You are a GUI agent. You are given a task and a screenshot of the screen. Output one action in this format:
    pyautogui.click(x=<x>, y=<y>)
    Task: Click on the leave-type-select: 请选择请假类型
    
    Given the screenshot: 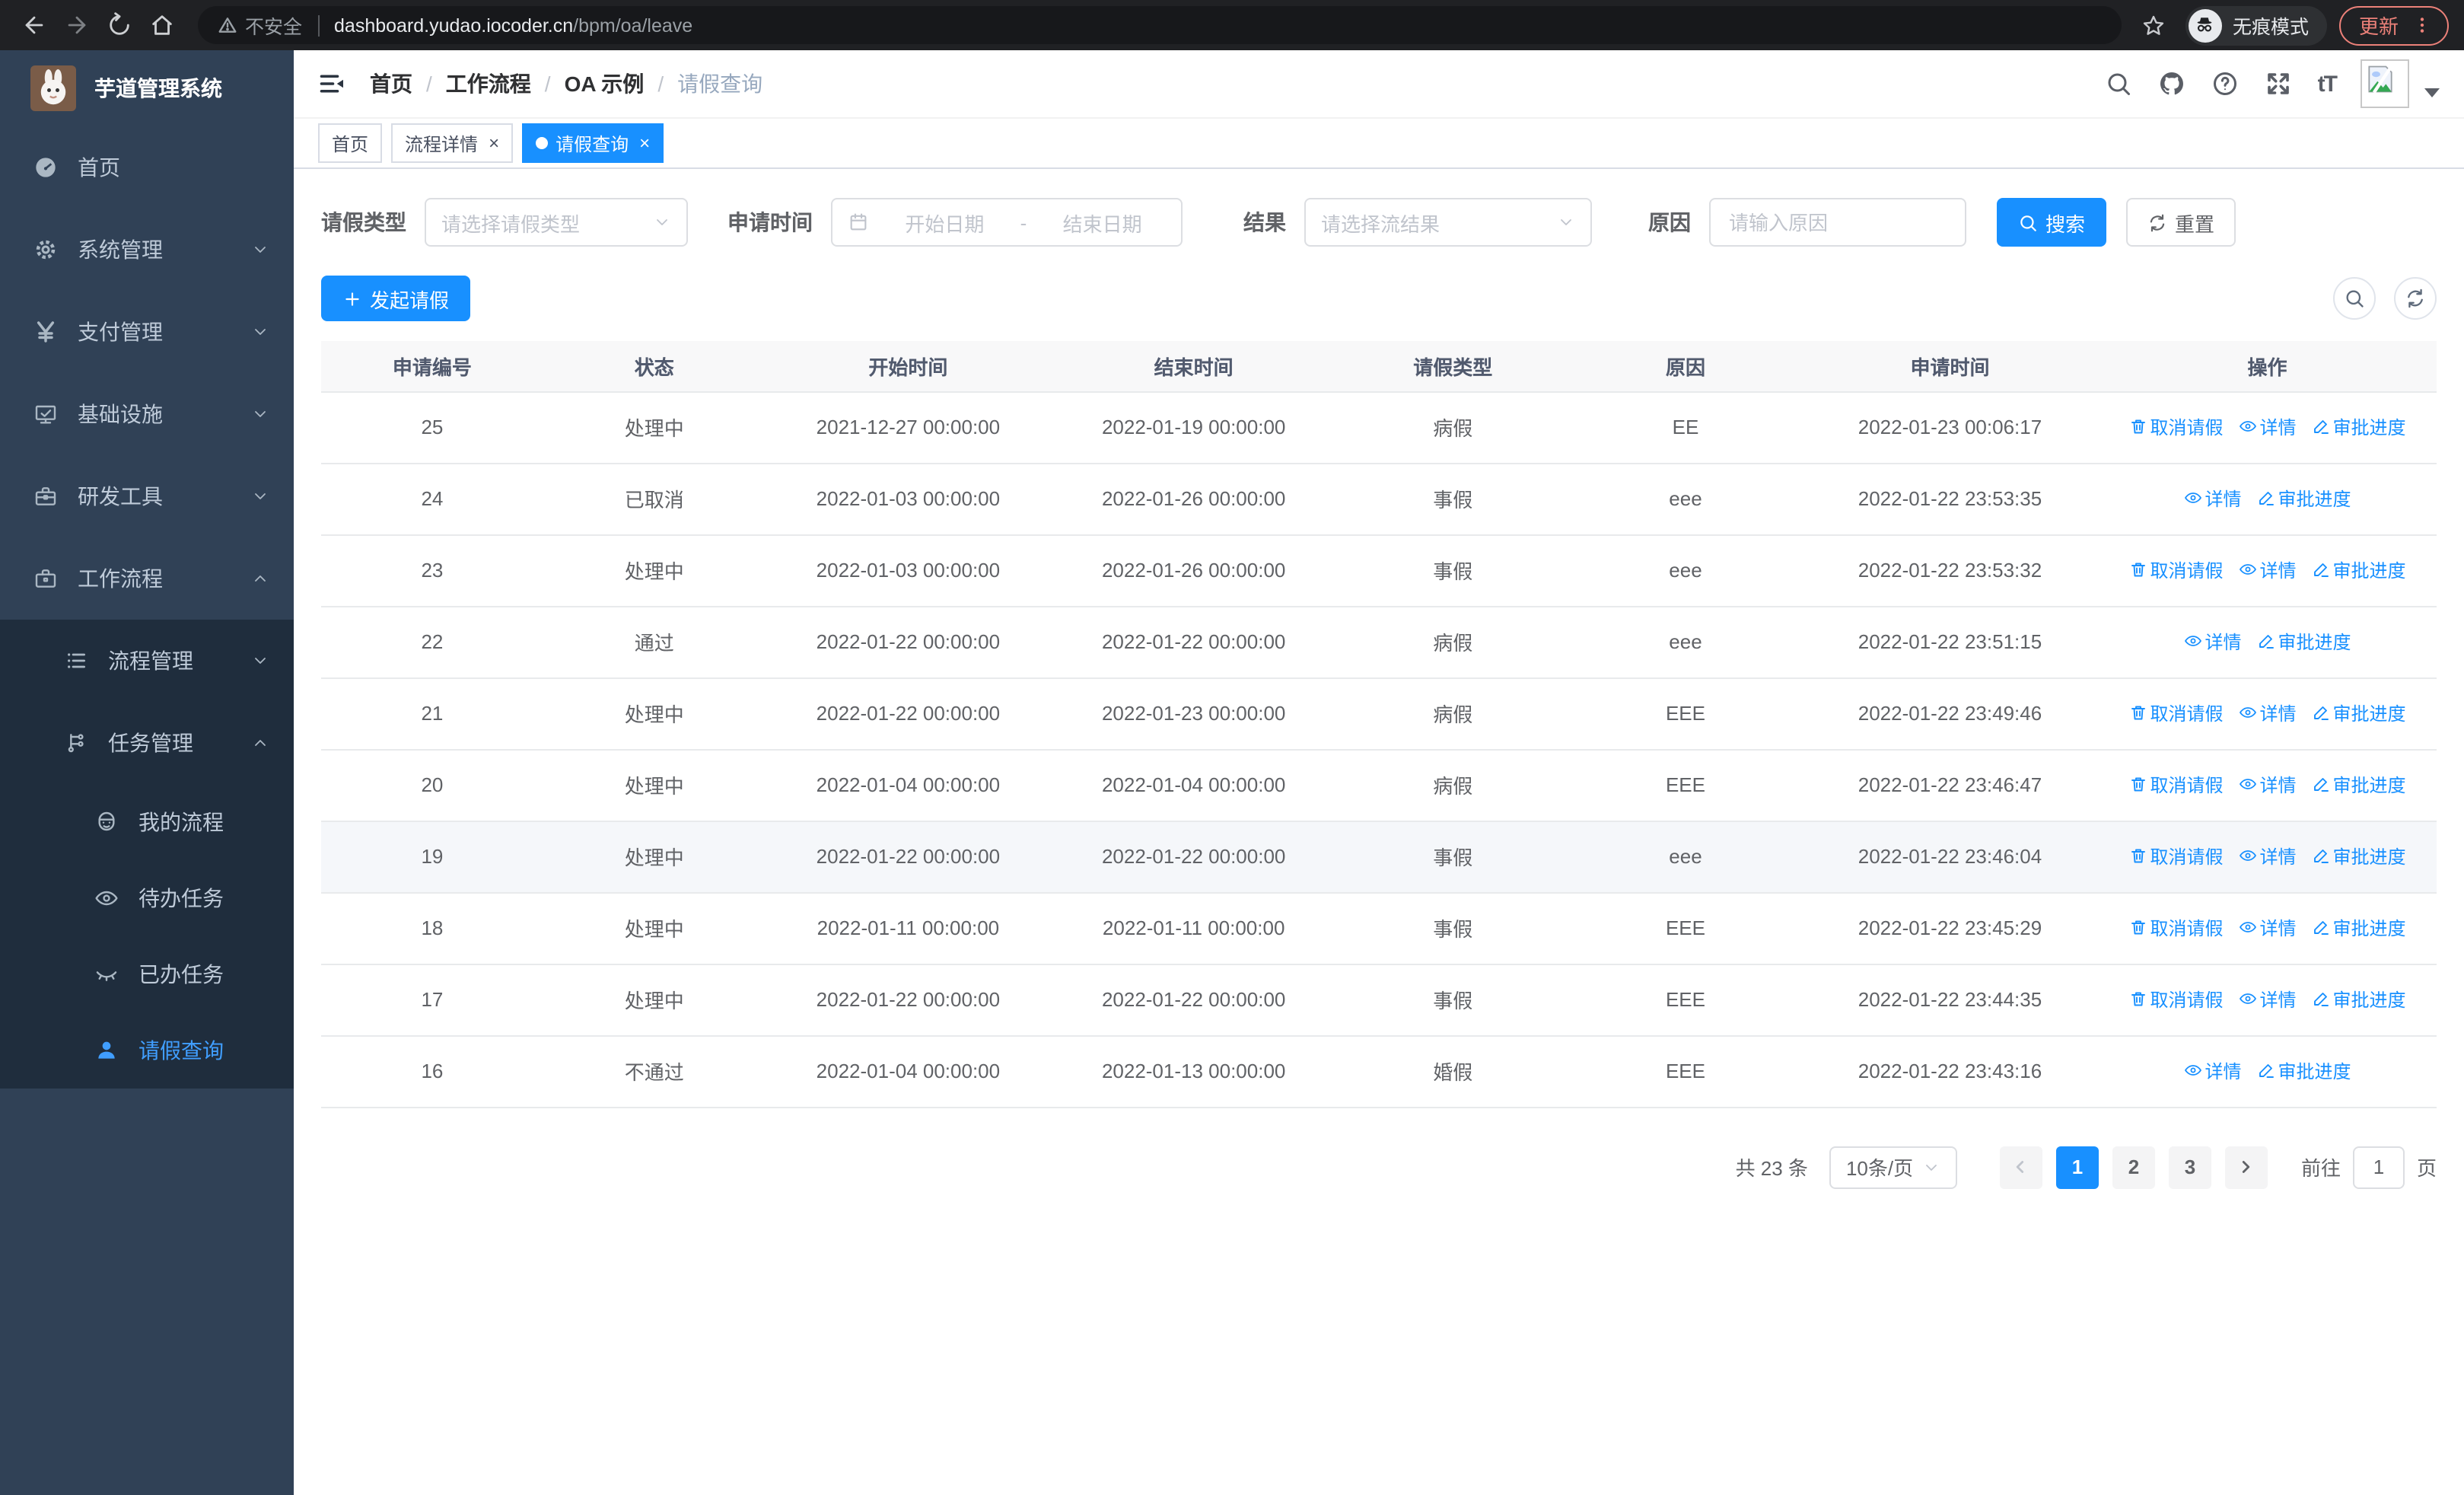 What is the action you would take?
    pyautogui.click(x=556, y=222)
    